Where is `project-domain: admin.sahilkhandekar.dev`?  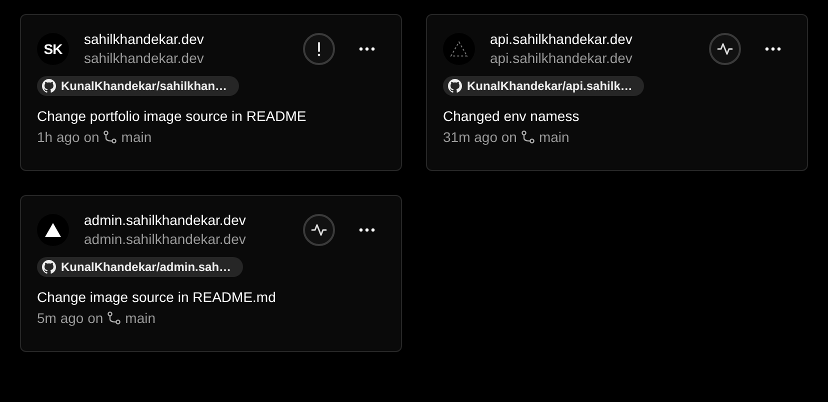 project-domain: admin.sahilkhandekar.dev is located at coordinates (193, 239).